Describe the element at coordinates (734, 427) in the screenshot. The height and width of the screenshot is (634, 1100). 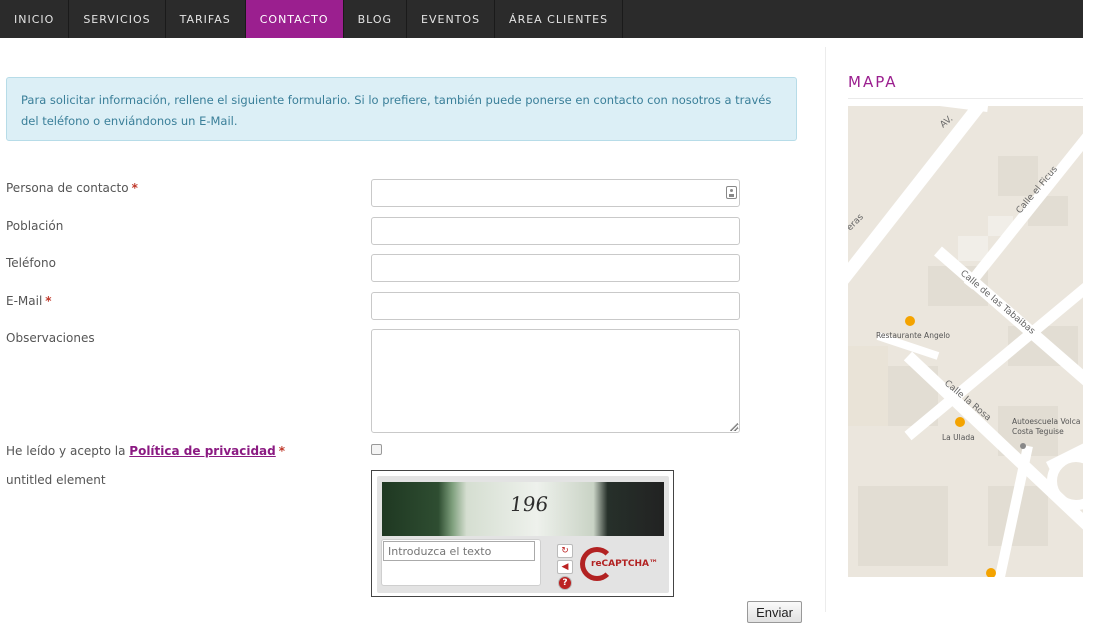
I see `resize-grip-icon` at that location.